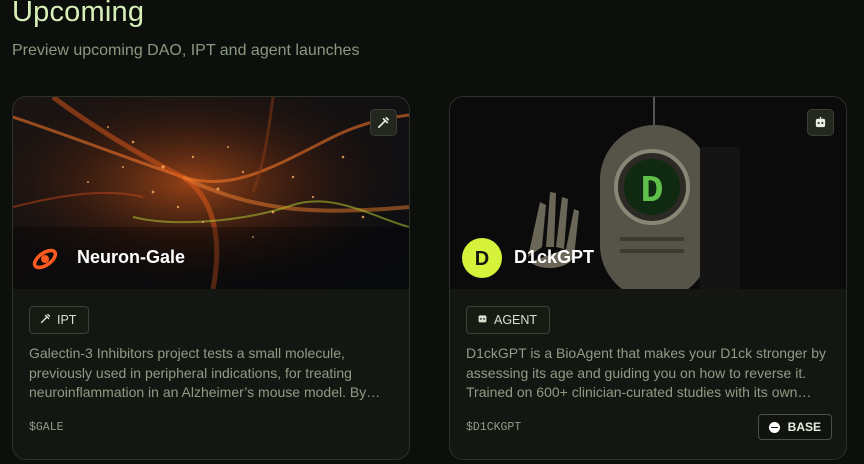 The width and height of the screenshot is (864, 464). I want to click on project-logo: D, so click(482, 258).